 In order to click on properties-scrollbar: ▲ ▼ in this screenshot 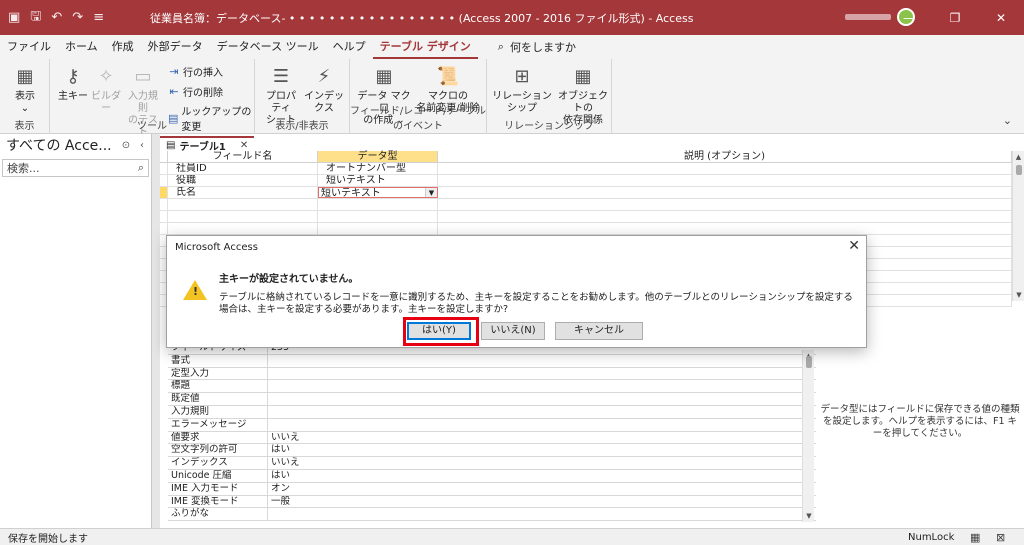, I will do `click(808, 436)`.